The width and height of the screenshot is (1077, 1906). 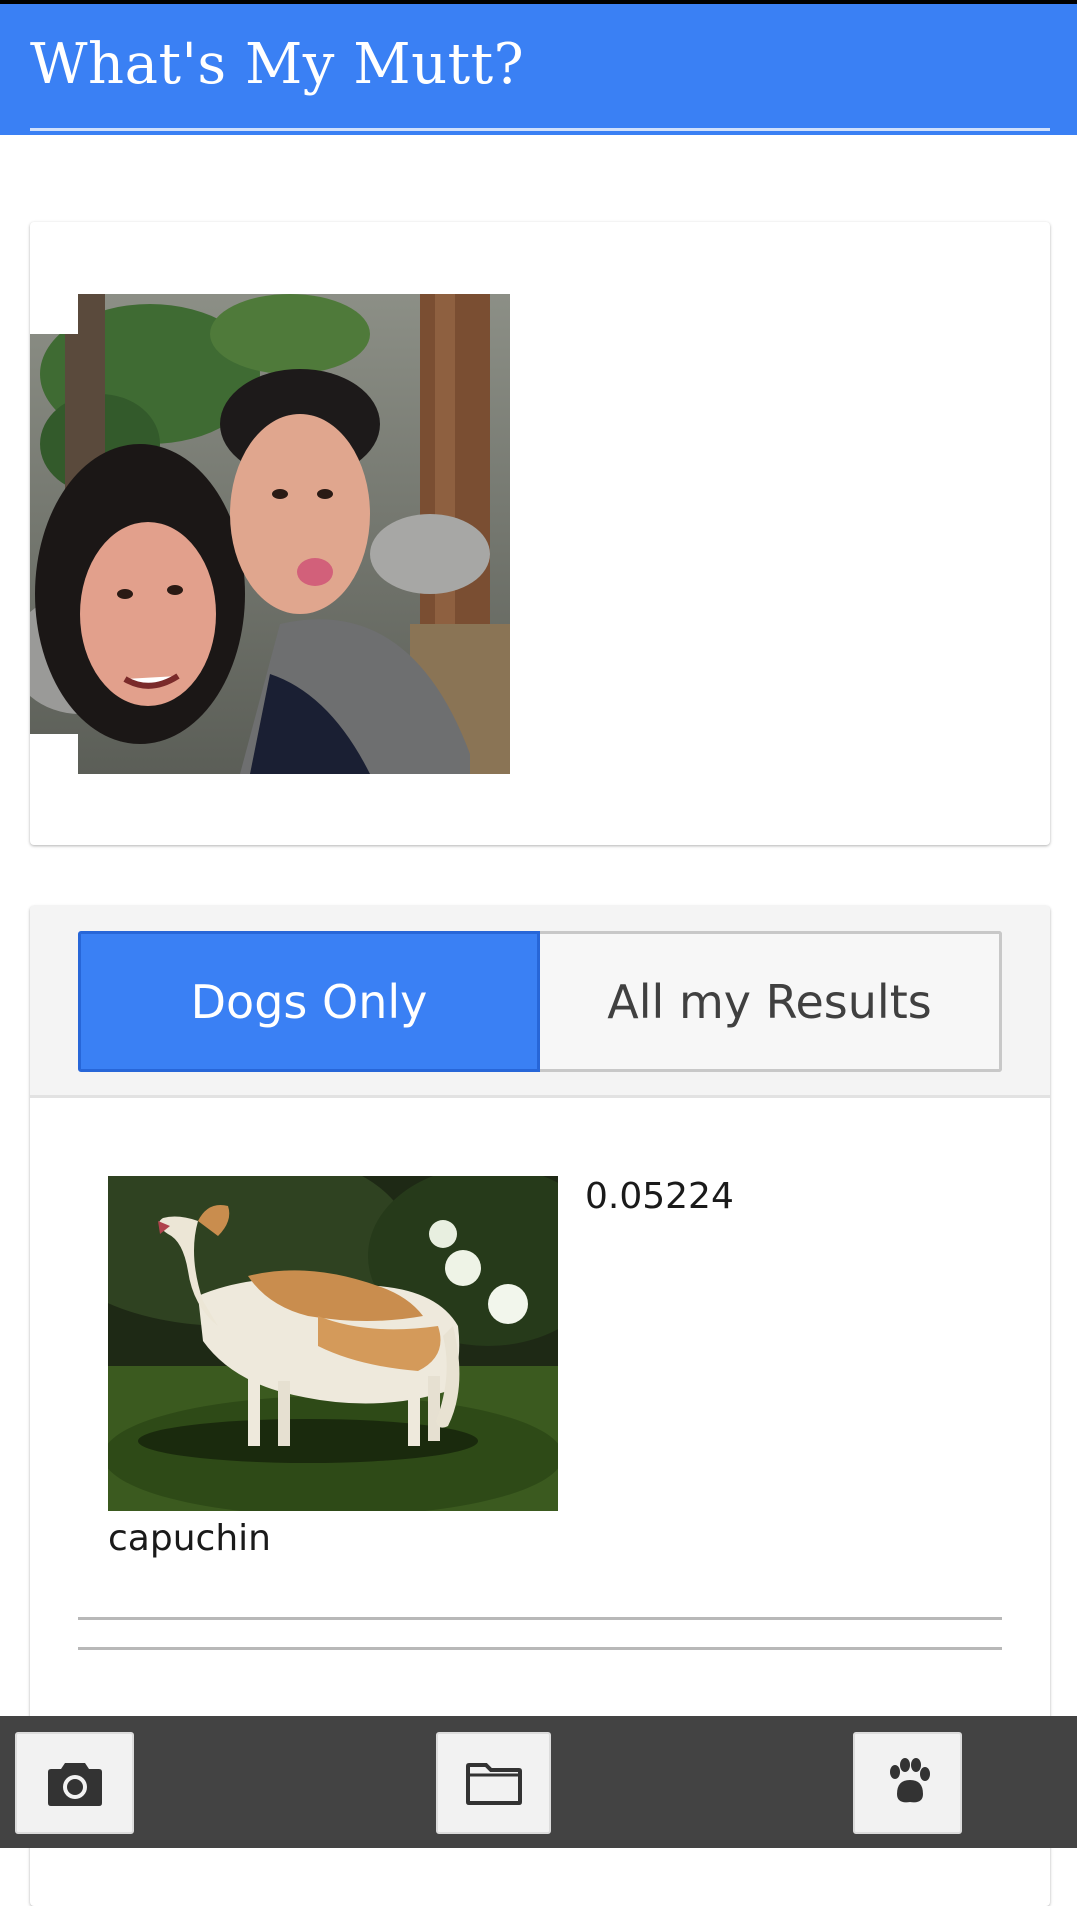 What do you see at coordinates (771, 1001) in the screenshot?
I see `tab-all-results: All my Results` at bounding box center [771, 1001].